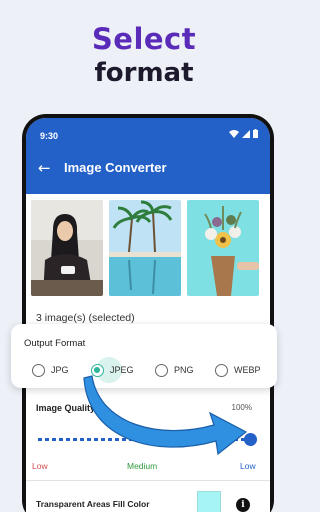 The height and width of the screenshot is (512, 320). Describe the element at coordinates (255, 133) in the screenshot. I see `battery-icon` at that location.